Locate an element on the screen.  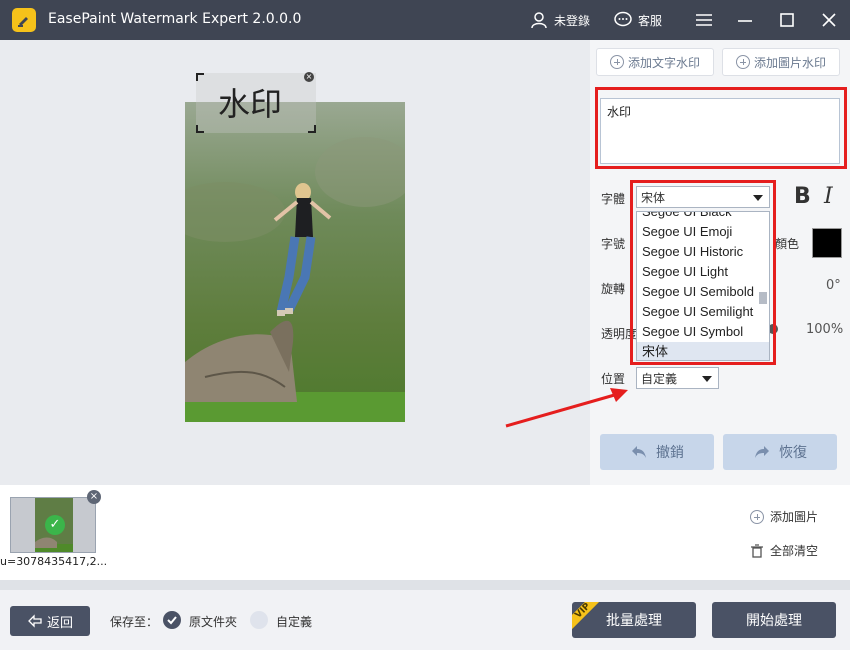
original-folder-radio is located at coordinates (172, 620).